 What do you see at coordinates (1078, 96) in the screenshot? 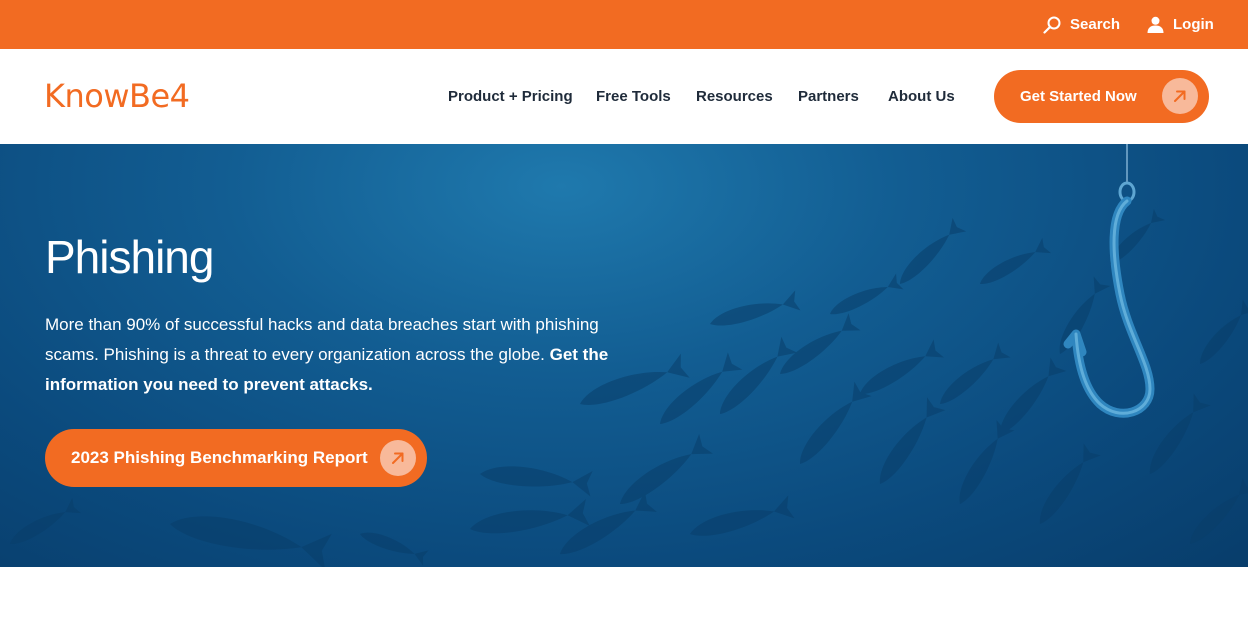
I see `get-started-label: Get Started Now` at bounding box center [1078, 96].